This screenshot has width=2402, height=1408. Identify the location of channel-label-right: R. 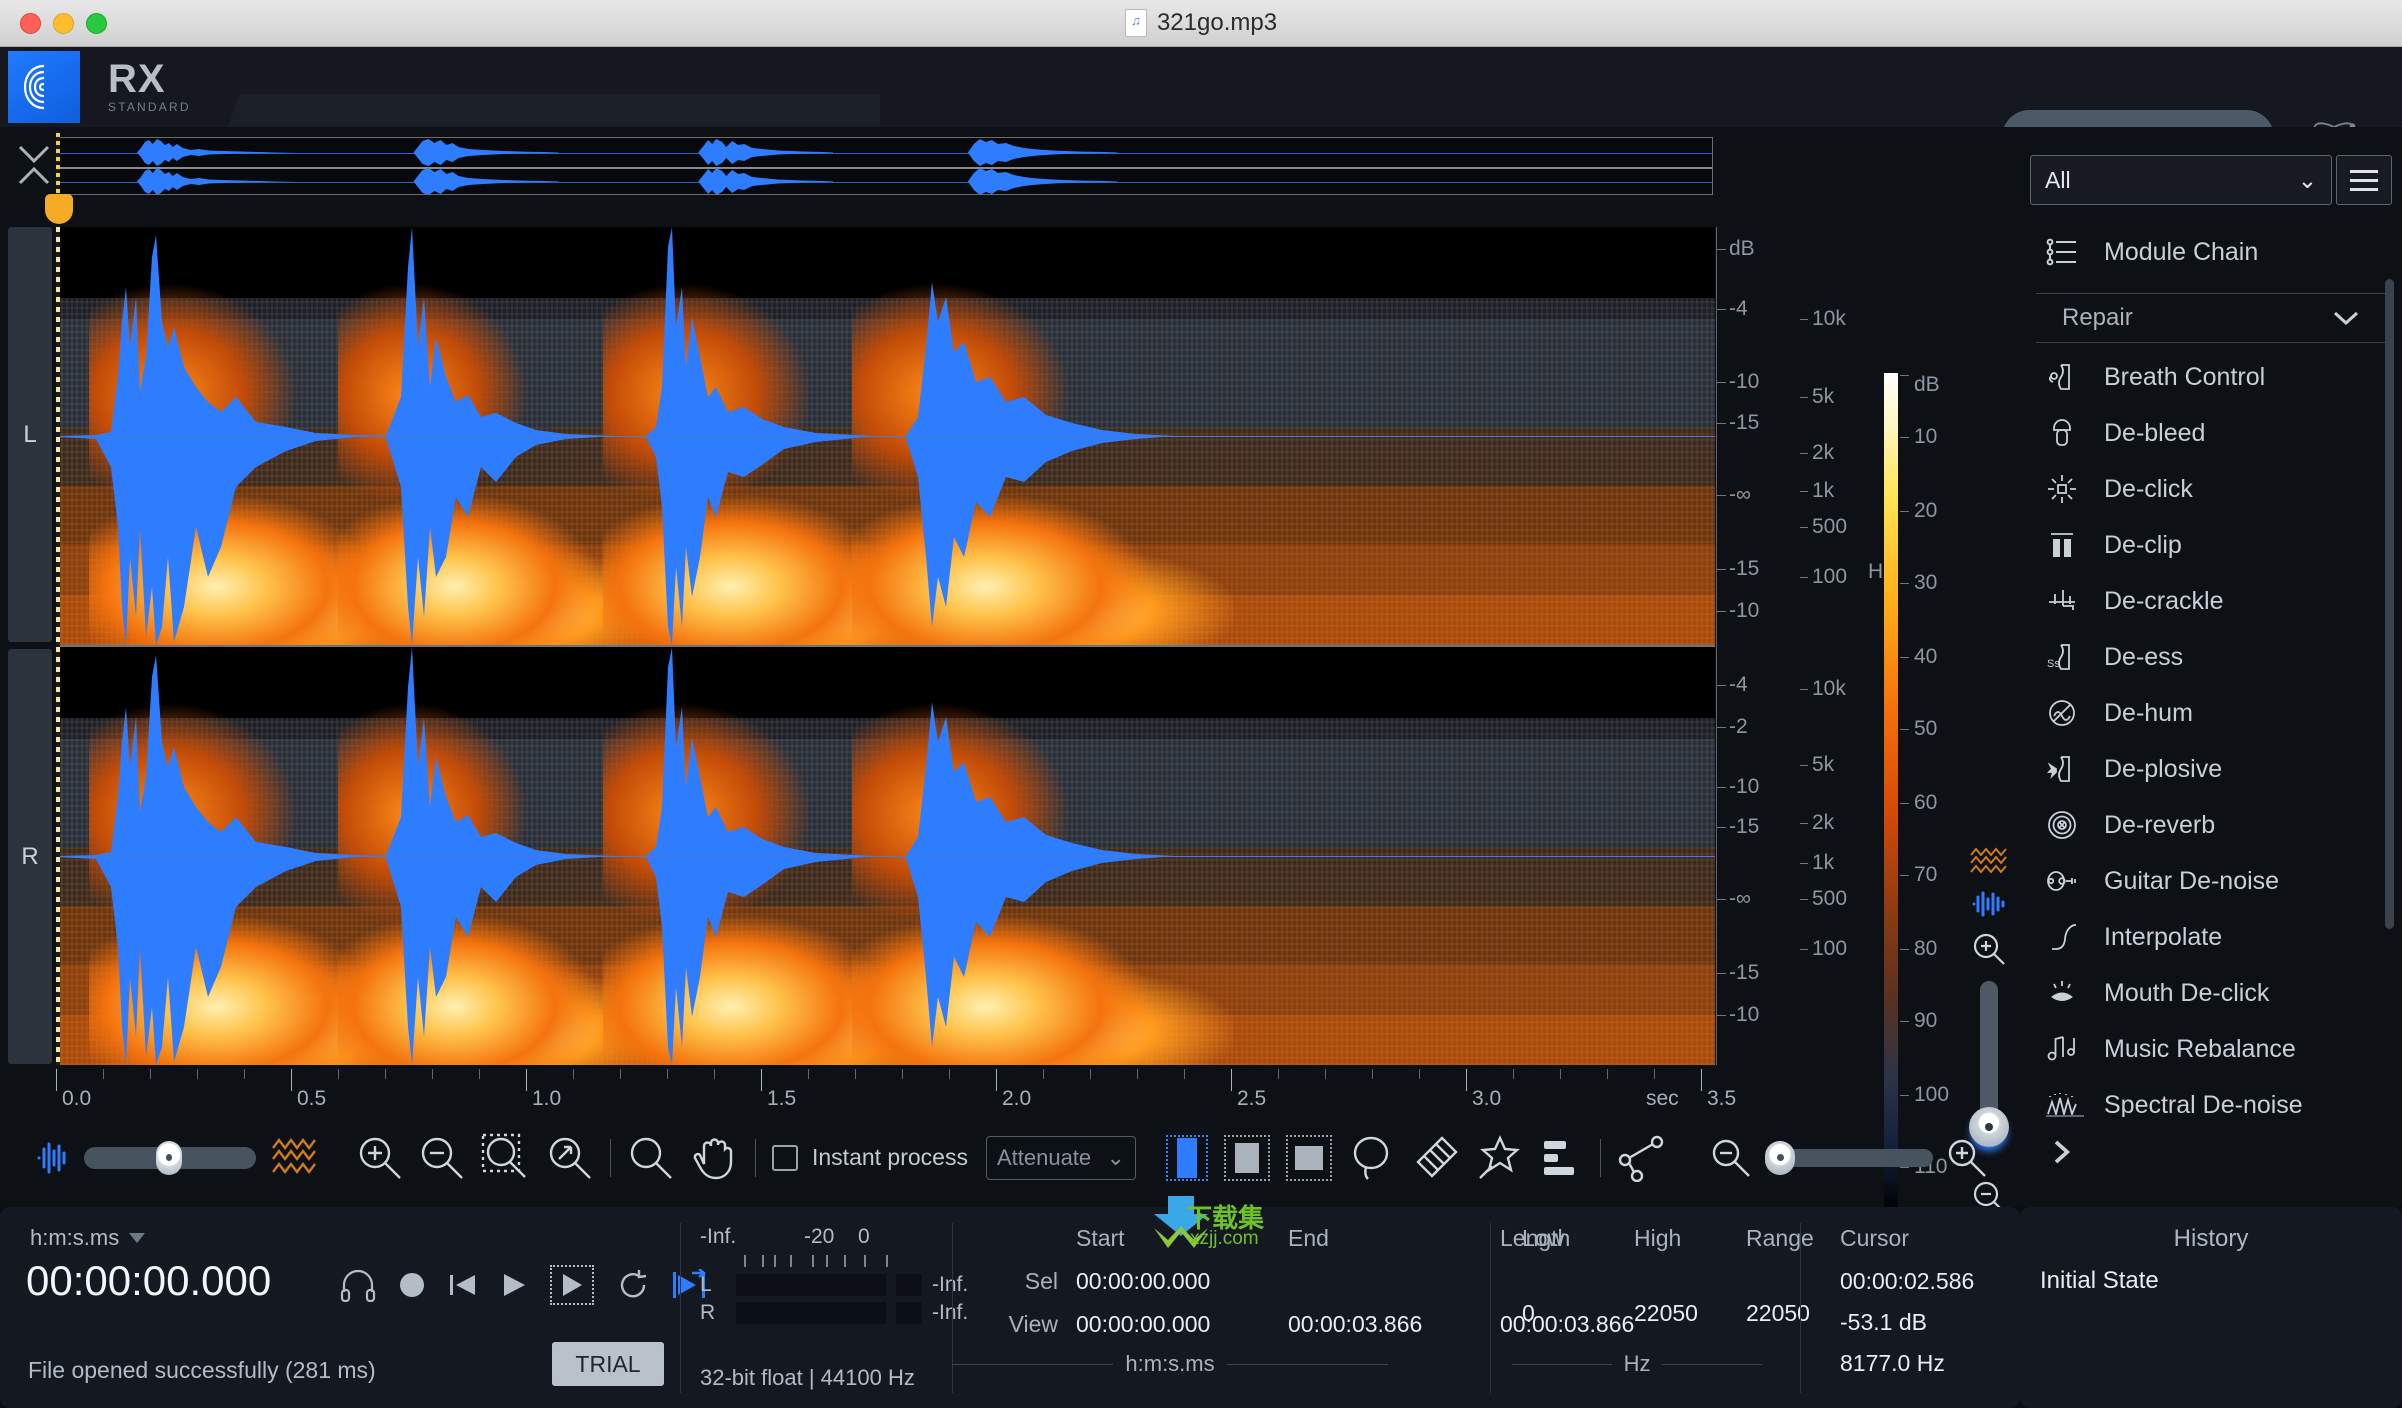
(30, 856).